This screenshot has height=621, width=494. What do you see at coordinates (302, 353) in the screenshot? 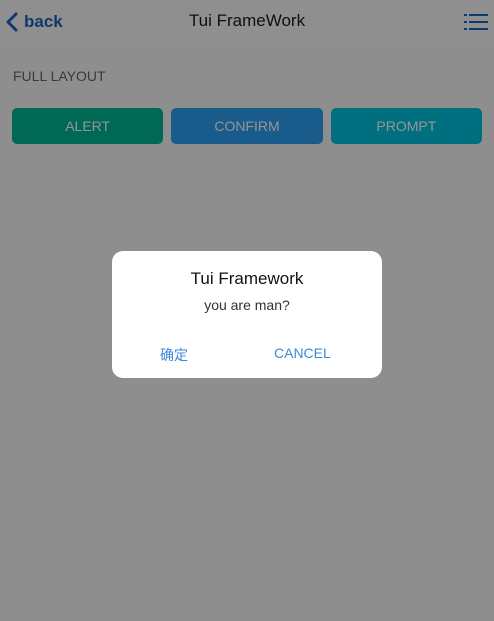
I see `dialog-cancel-button: CANCEL` at bounding box center [302, 353].